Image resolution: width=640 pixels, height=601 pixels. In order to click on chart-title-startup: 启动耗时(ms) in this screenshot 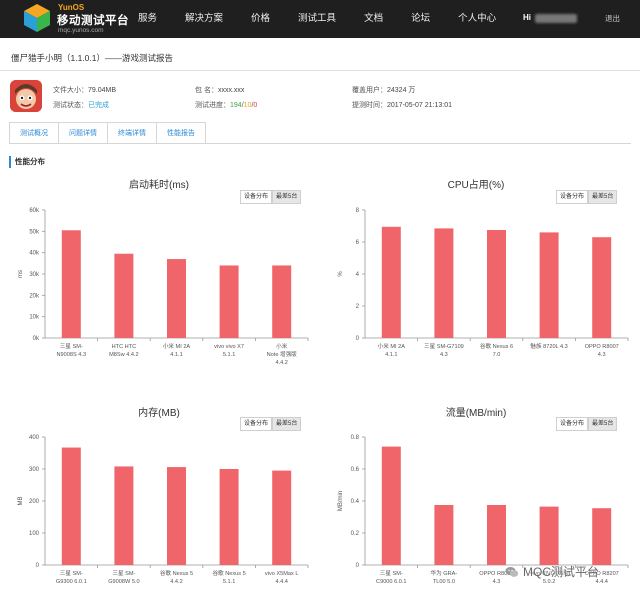, I will do `click(159, 185)`.